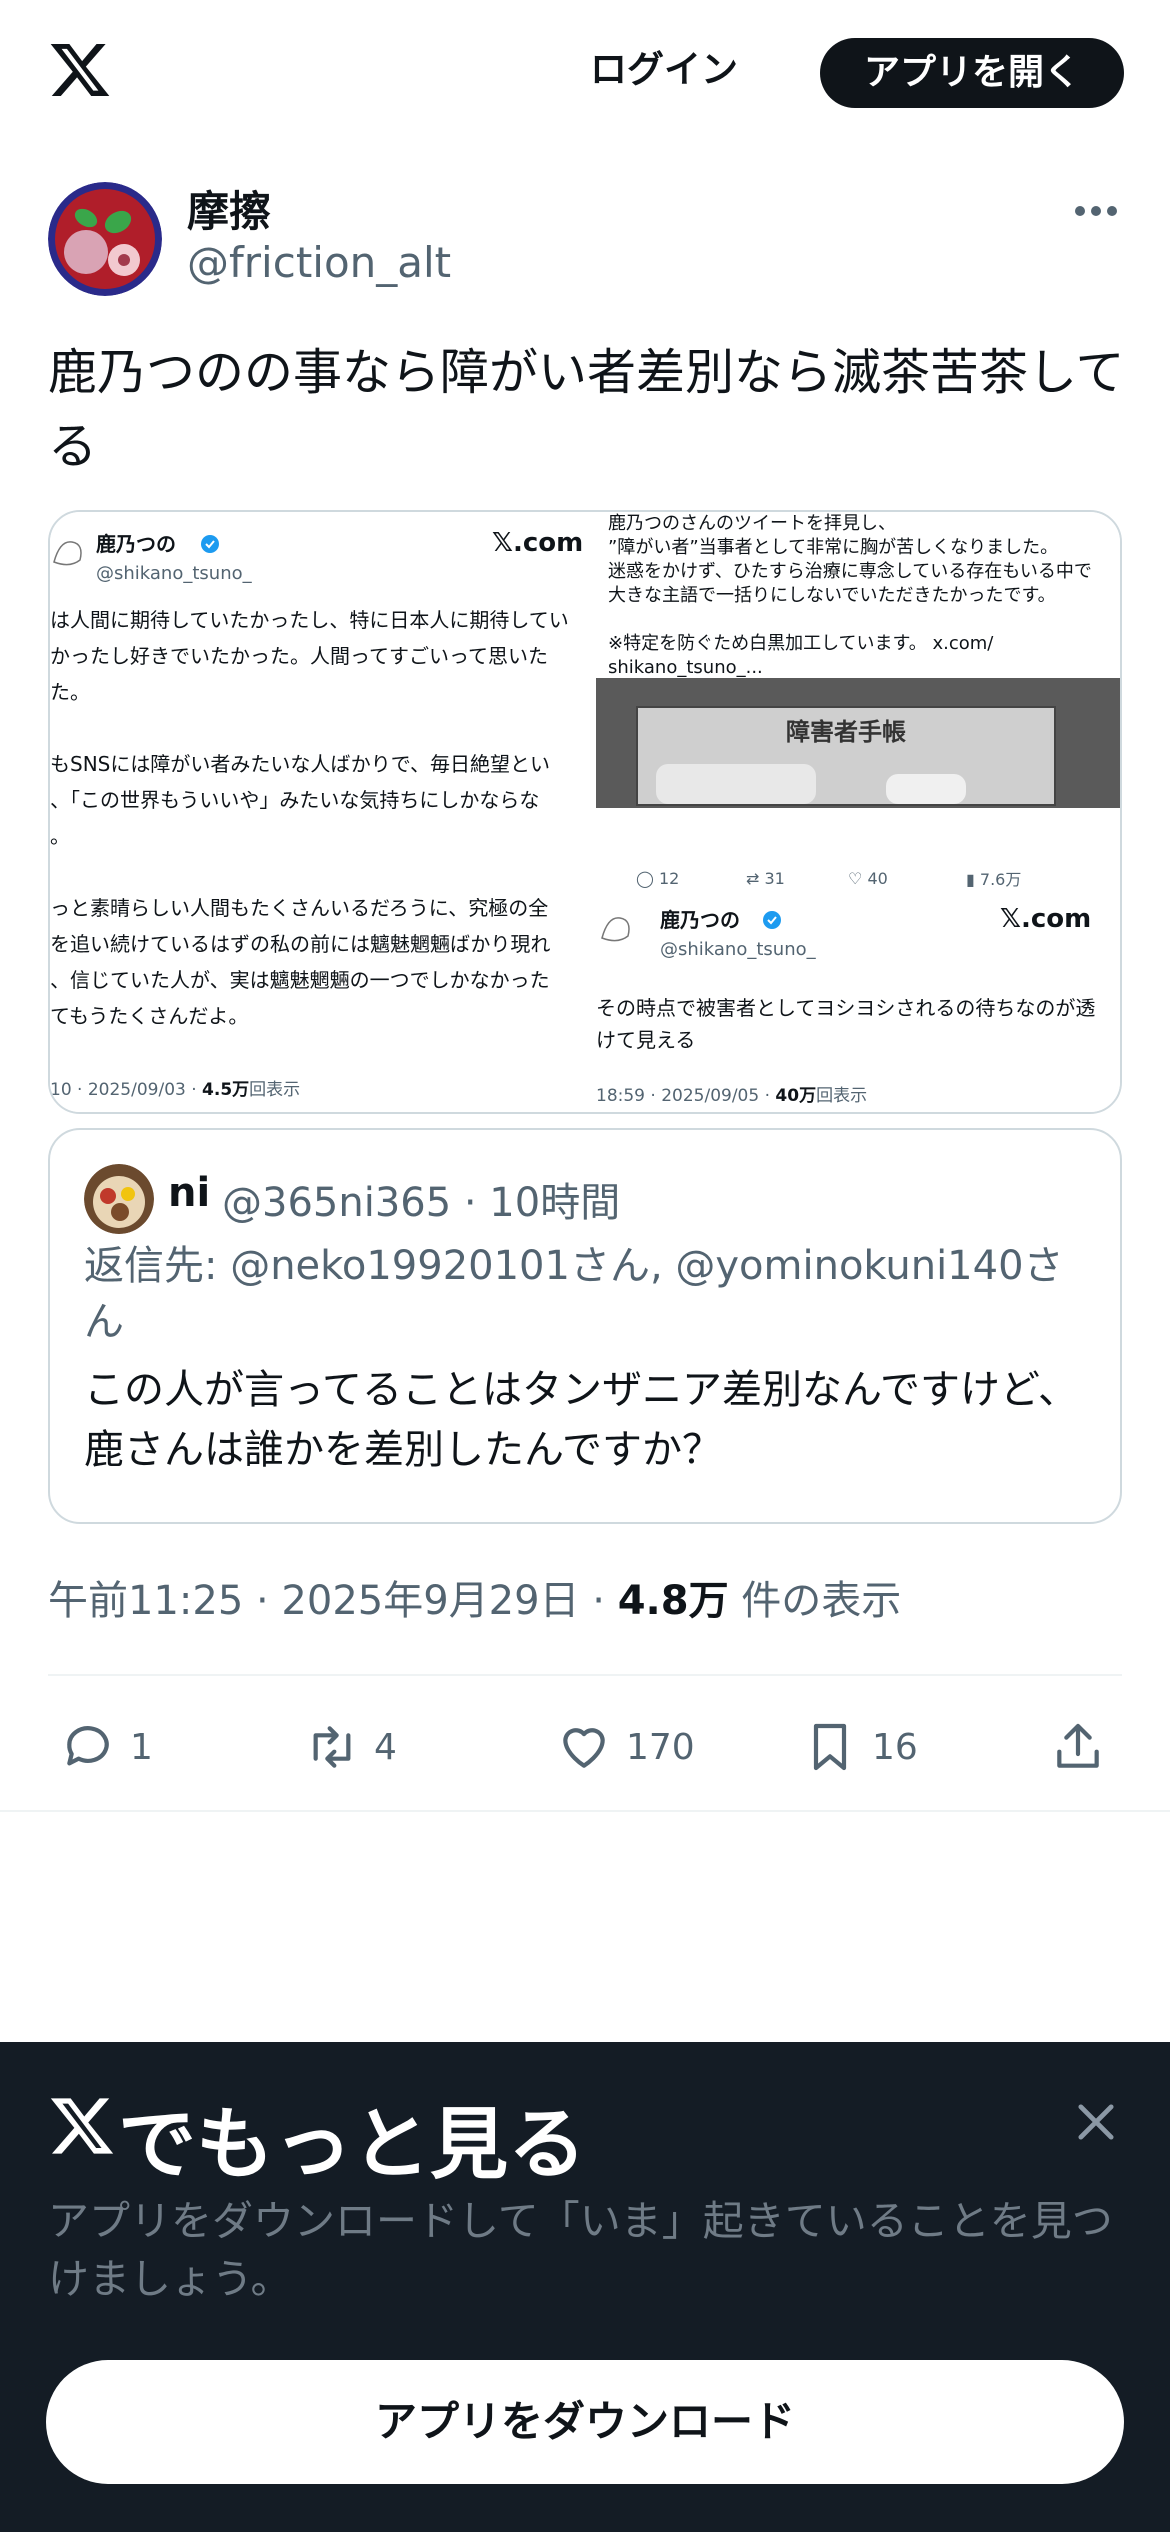  I want to click on screenshot-stats: ◯ 12 ⇄ 31 ♡ 40 ▮ 7.6万, so click(858, 878).